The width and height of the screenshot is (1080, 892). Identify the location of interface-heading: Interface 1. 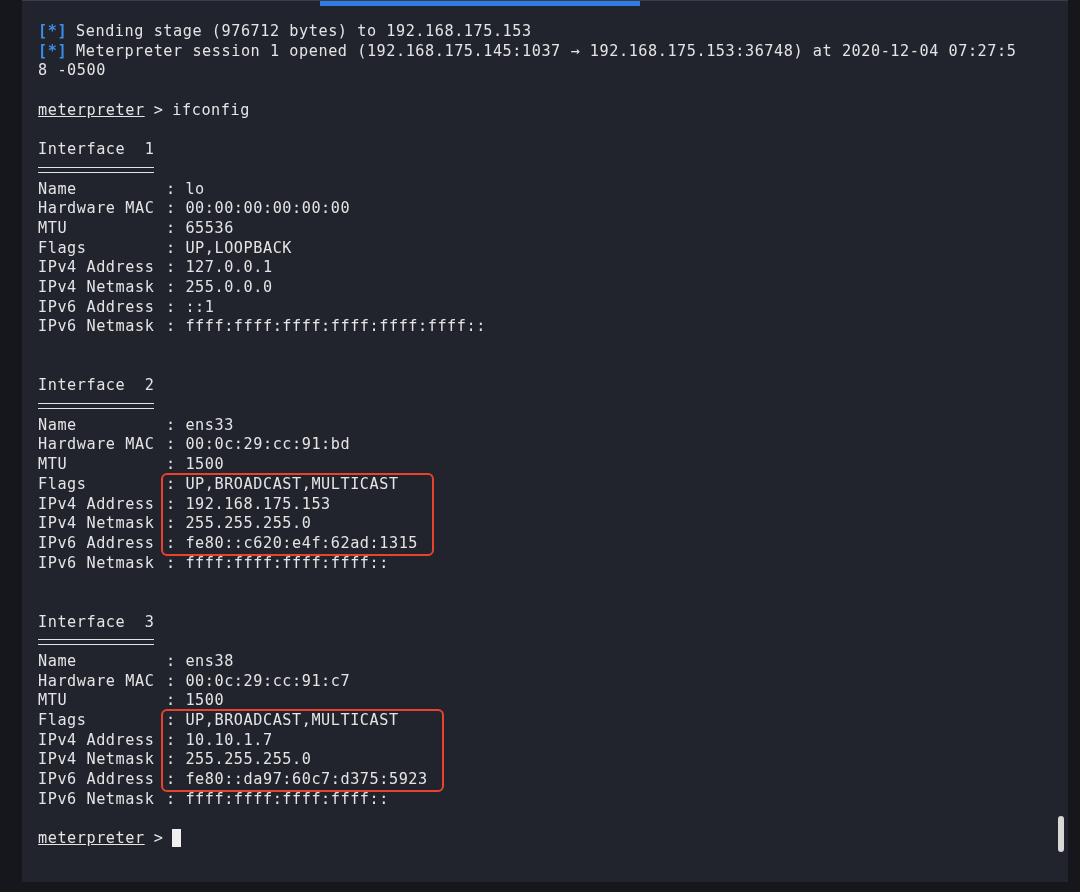
(96, 150).